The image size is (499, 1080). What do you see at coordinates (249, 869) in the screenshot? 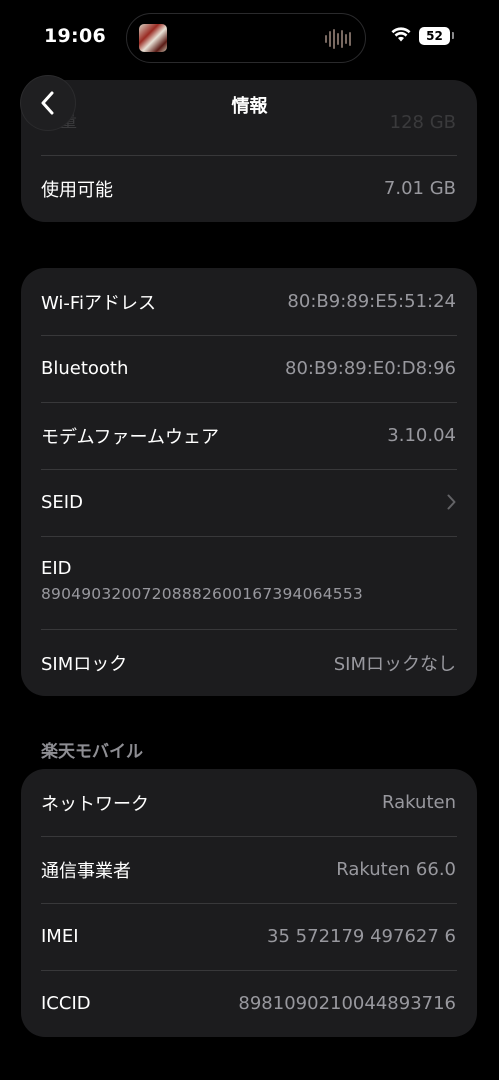
I see `carrier-row: 通信事業者 Rakuten 66.0` at bounding box center [249, 869].